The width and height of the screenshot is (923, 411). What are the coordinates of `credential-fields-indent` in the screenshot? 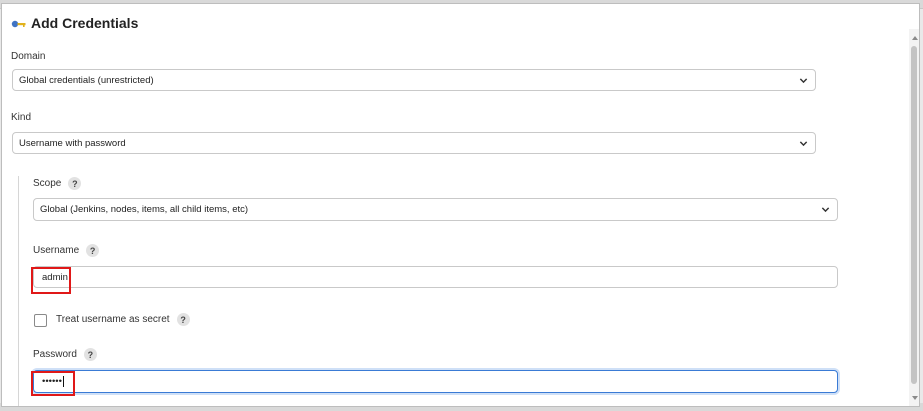 It's located at (18, 291).